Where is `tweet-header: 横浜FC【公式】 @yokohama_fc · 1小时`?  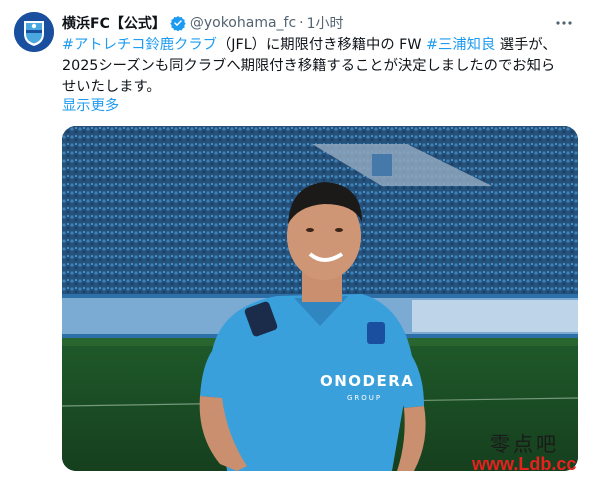
tweet-header: 横浜FC【公式】 @yokohama_fc · 1小时 is located at coordinates (317, 23).